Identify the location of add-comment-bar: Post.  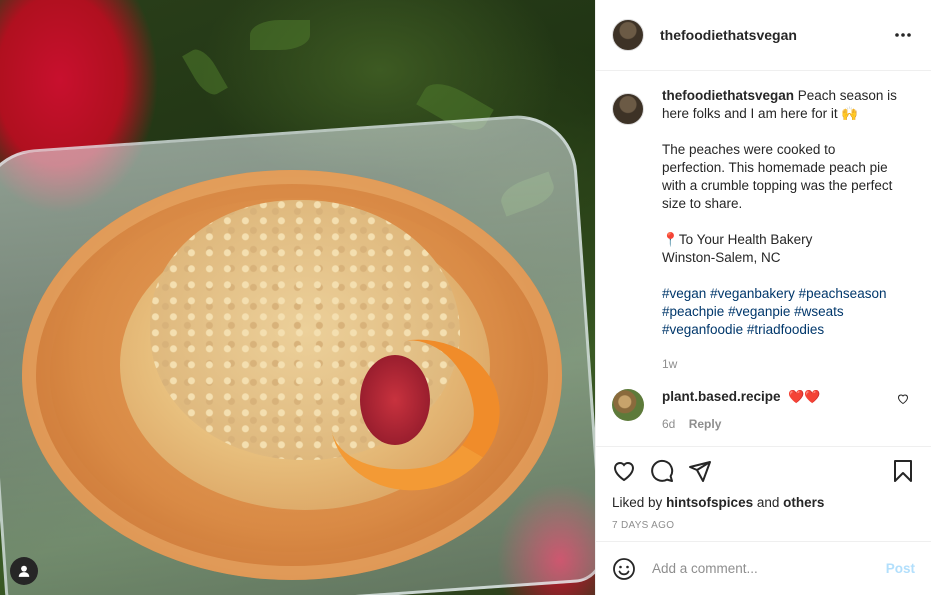
(763, 568).